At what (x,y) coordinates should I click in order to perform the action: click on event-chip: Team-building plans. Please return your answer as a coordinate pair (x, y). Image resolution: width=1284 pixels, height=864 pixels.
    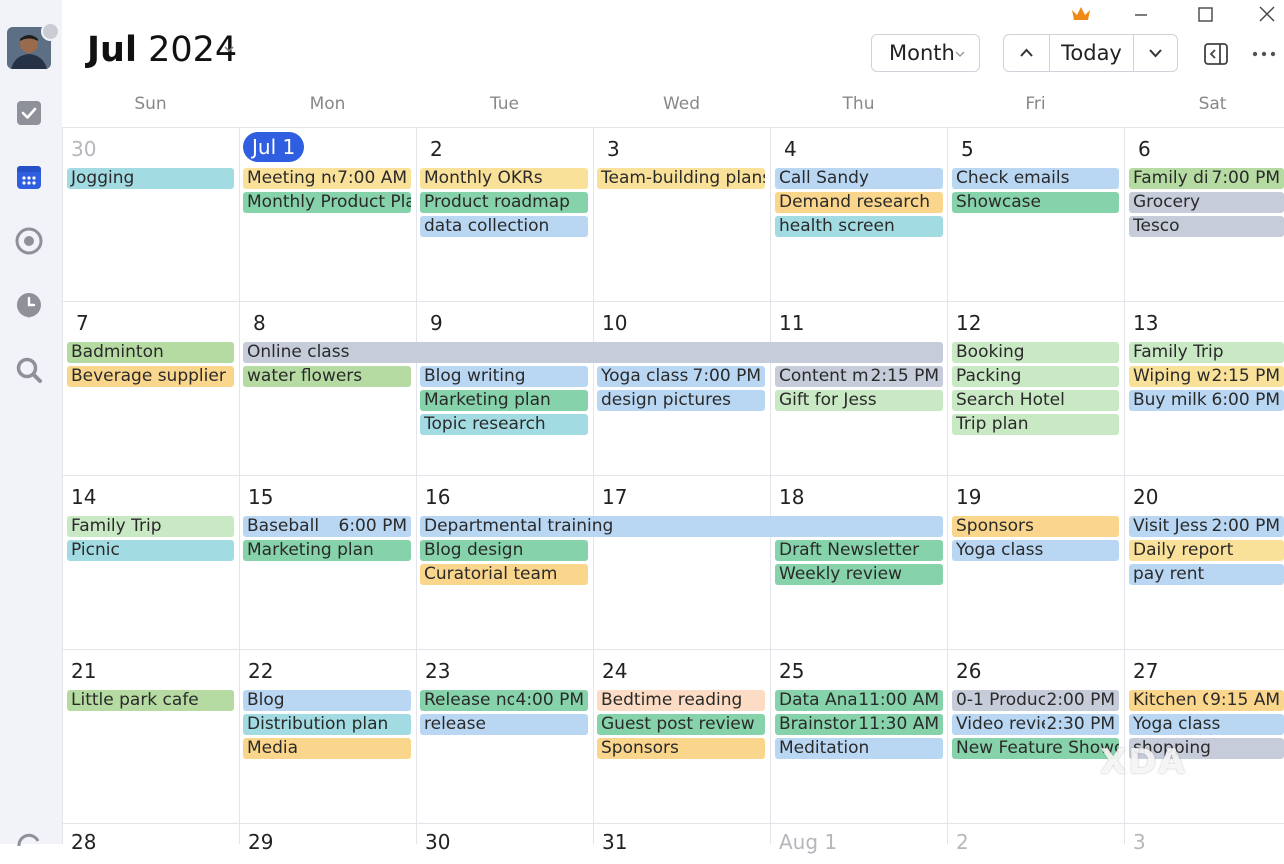
    Looking at the image, I should click on (681, 178).